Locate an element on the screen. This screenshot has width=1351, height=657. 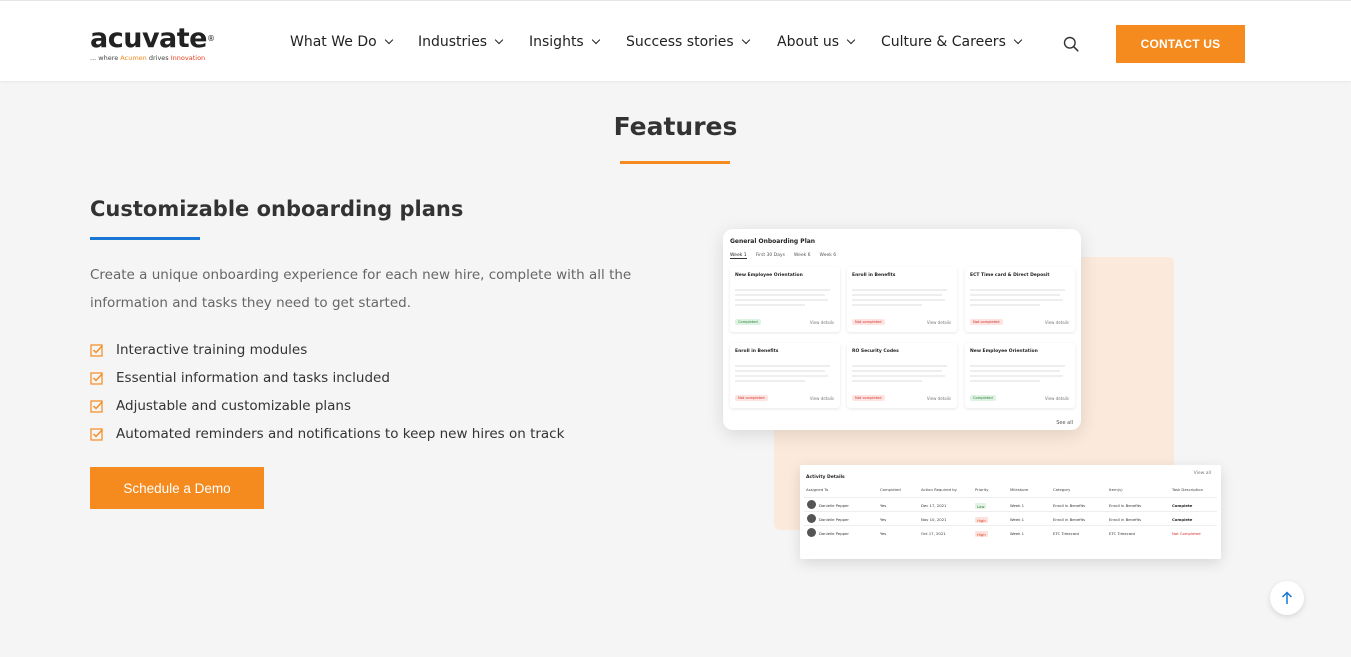
task-title: Enroll in Benefits is located at coordinates (874, 275).